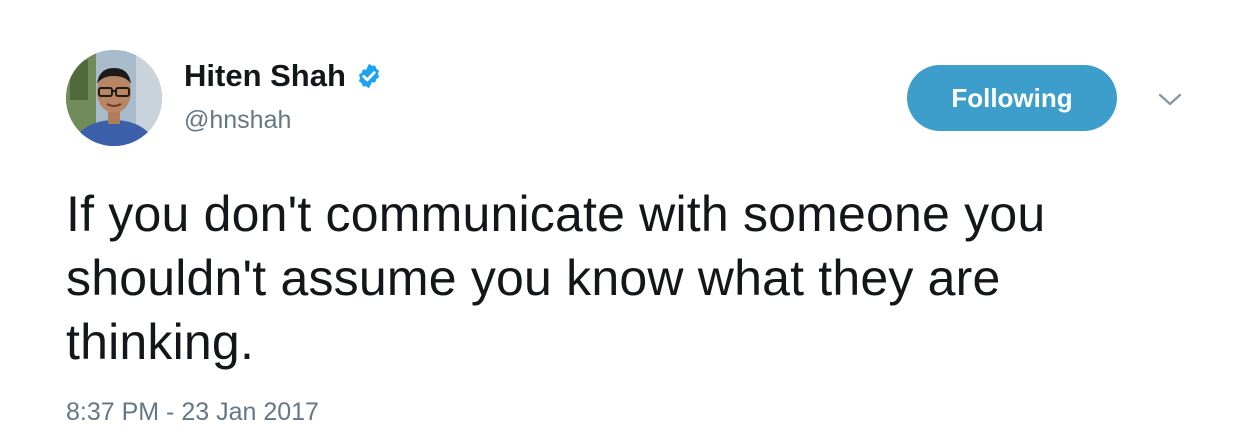 Image resolution: width=1248 pixels, height=446 pixels. Describe the element at coordinates (369, 76) in the screenshot. I see `verified-badge-icon` at that location.